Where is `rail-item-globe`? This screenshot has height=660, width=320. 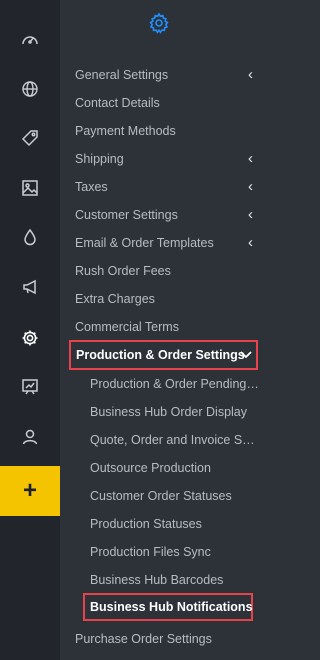 rail-item-globe is located at coordinates (30, 89).